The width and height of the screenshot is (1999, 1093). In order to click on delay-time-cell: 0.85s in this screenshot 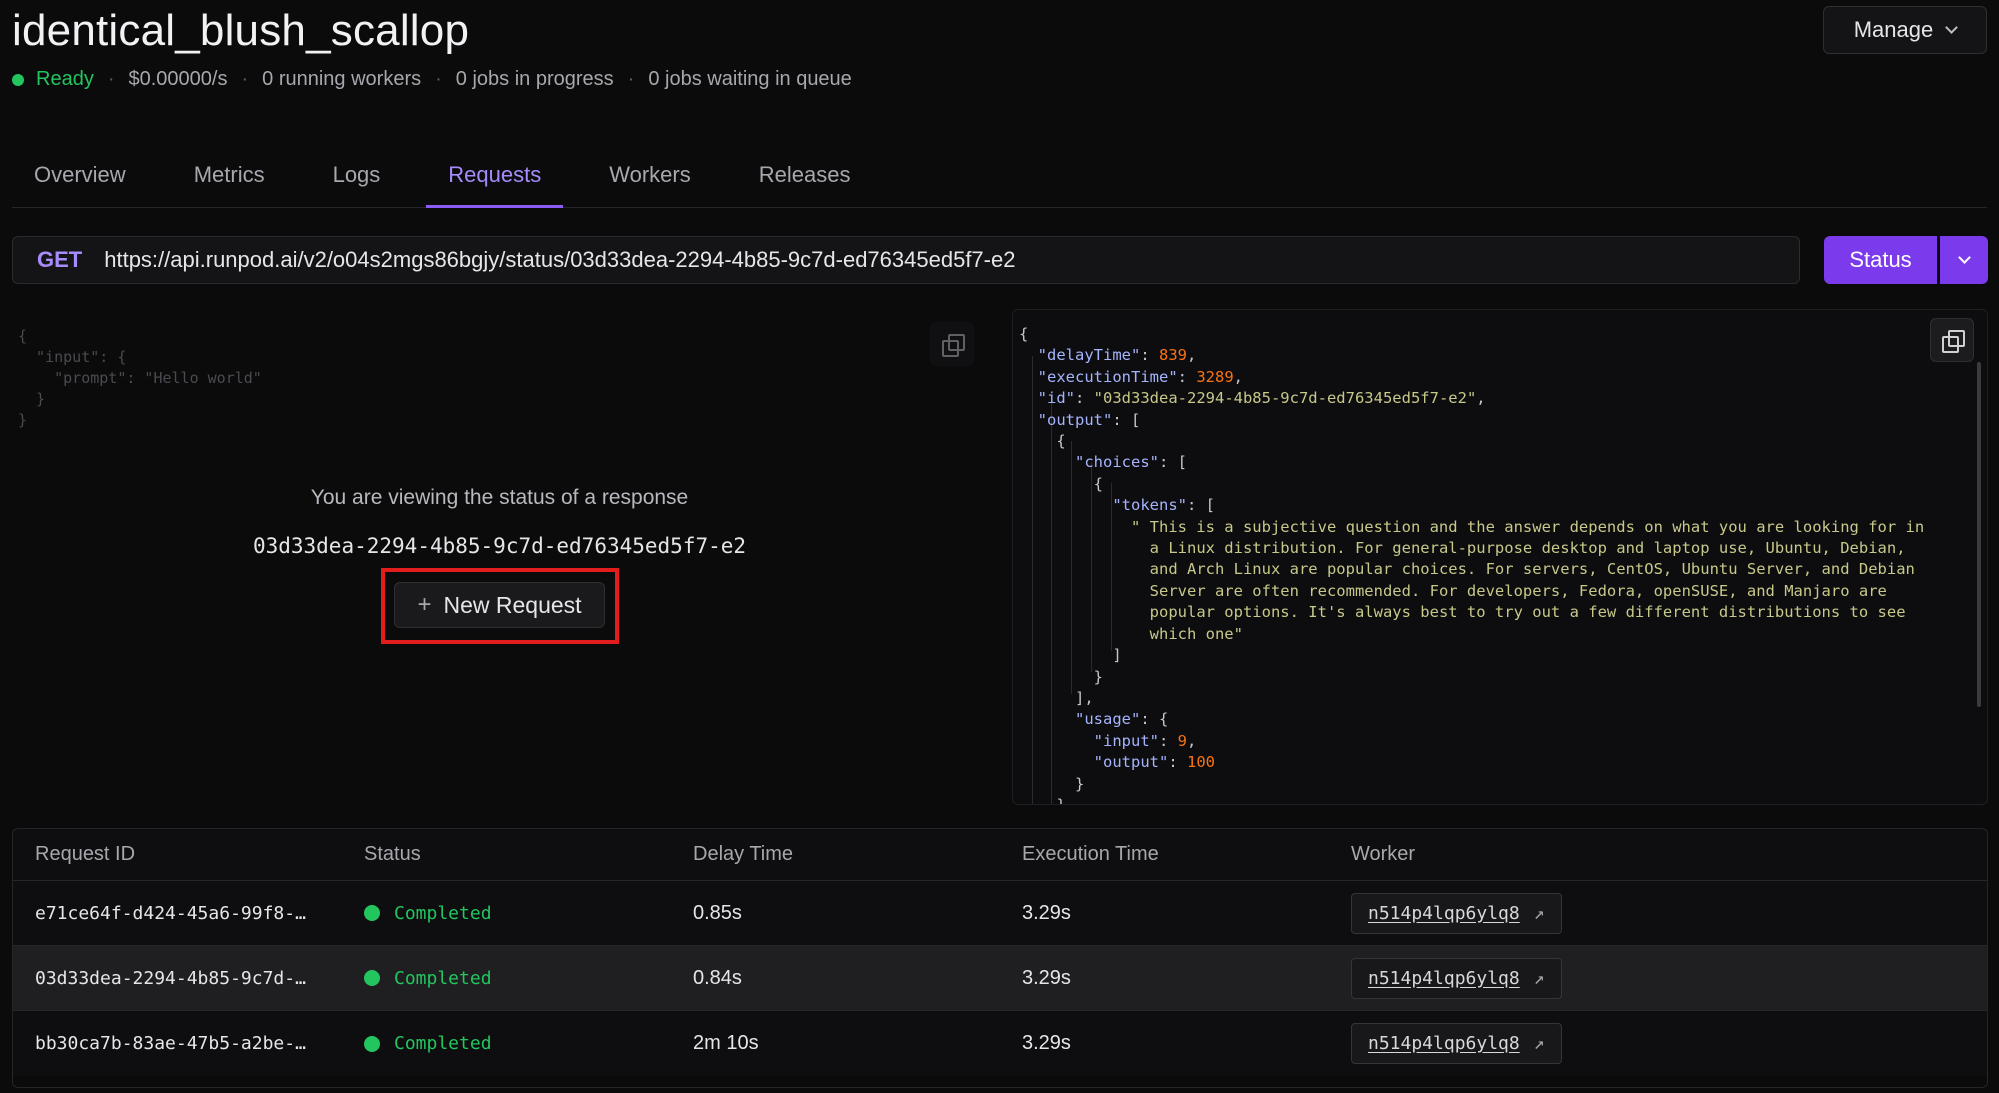, I will do `click(717, 912)`.